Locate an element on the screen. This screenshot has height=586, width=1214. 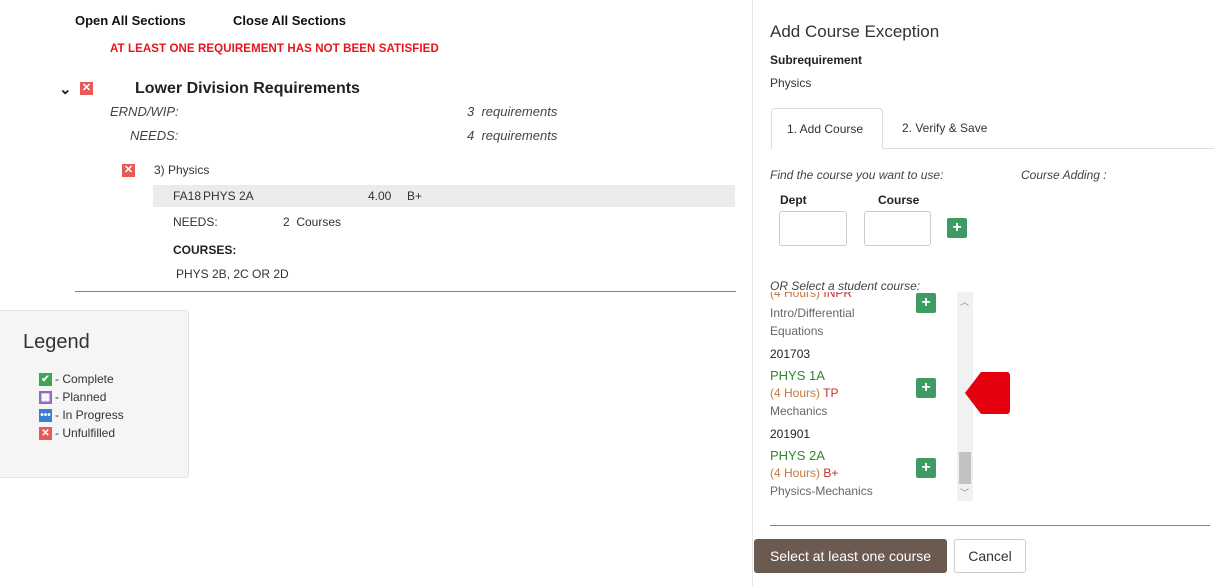
legend-label: - Planned is located at coordinates (81, 397).